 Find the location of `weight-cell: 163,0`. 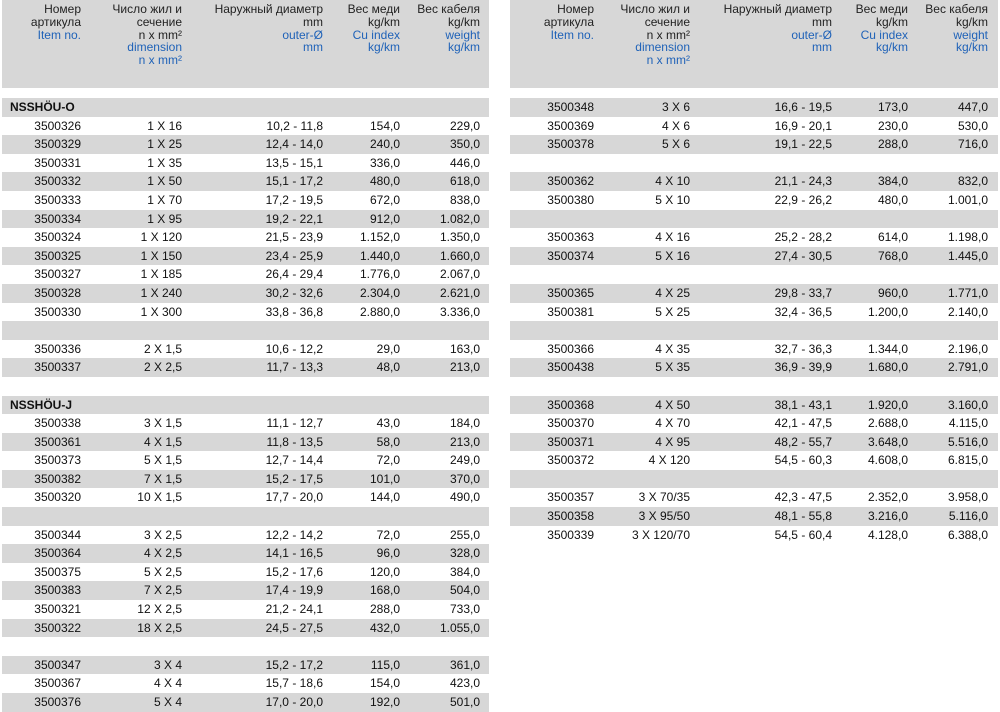

weight-cell: 163,0 is located at coordinates (464, 348).